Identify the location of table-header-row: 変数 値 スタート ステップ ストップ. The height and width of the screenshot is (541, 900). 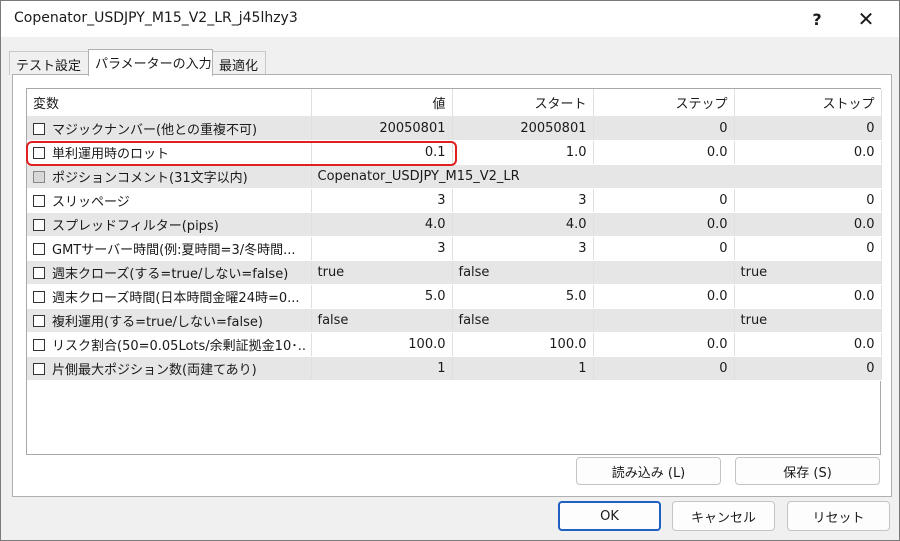
(454, 103).